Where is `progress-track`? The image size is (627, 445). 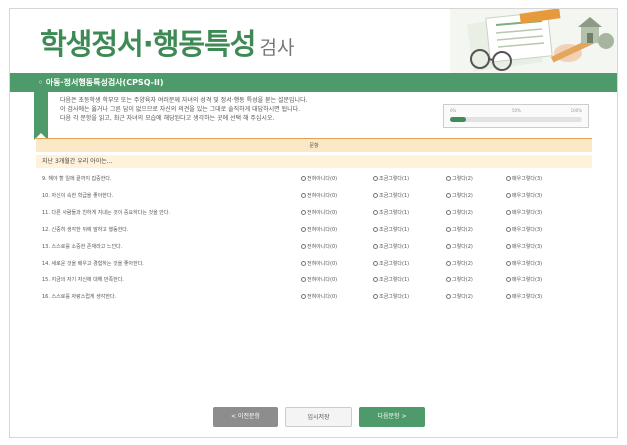 progress-track is located at coordinates (516, 119).